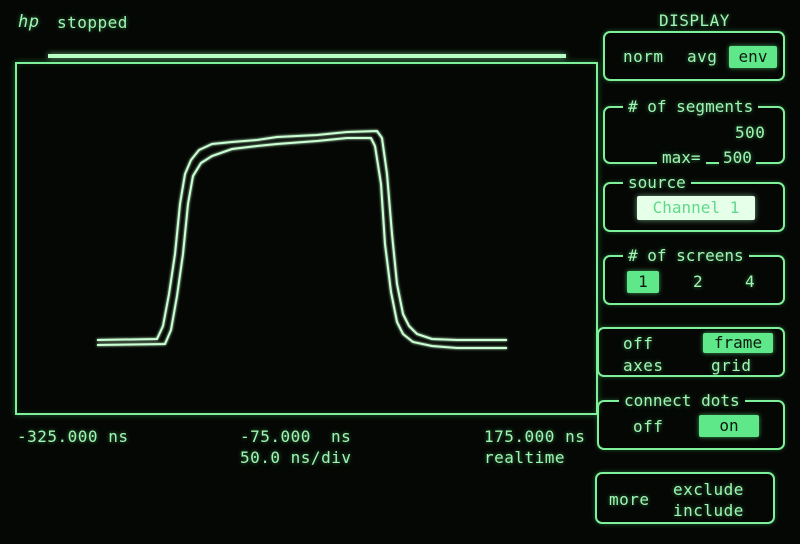  Describe the element at coordinates (629, 499) in the screenshot. I see `more-label: more` at that location.